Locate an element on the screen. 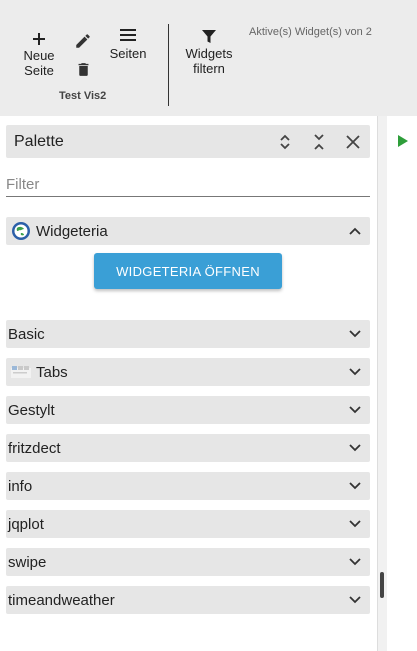  group-swipe: swipe is located at coordinates (188, 562).